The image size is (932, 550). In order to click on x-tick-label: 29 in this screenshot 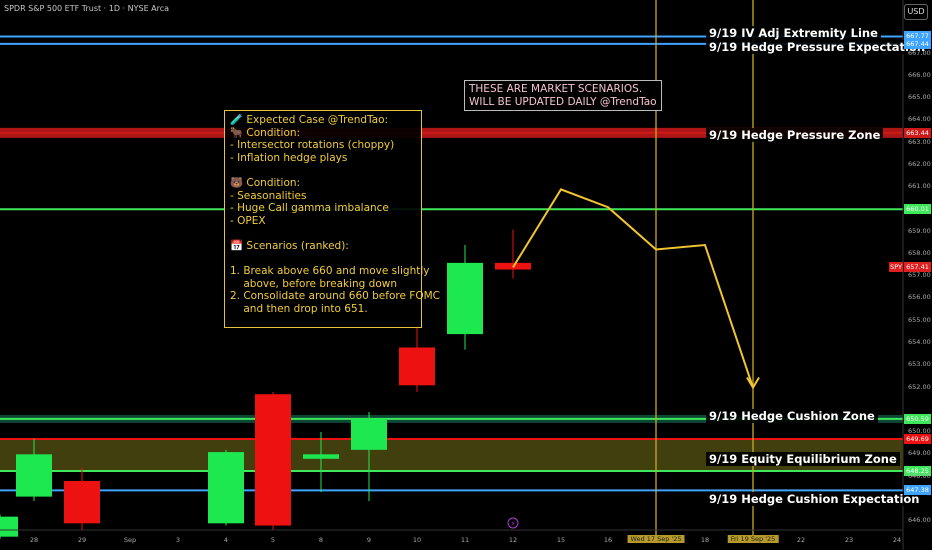, I will do `click(82, 540)`.